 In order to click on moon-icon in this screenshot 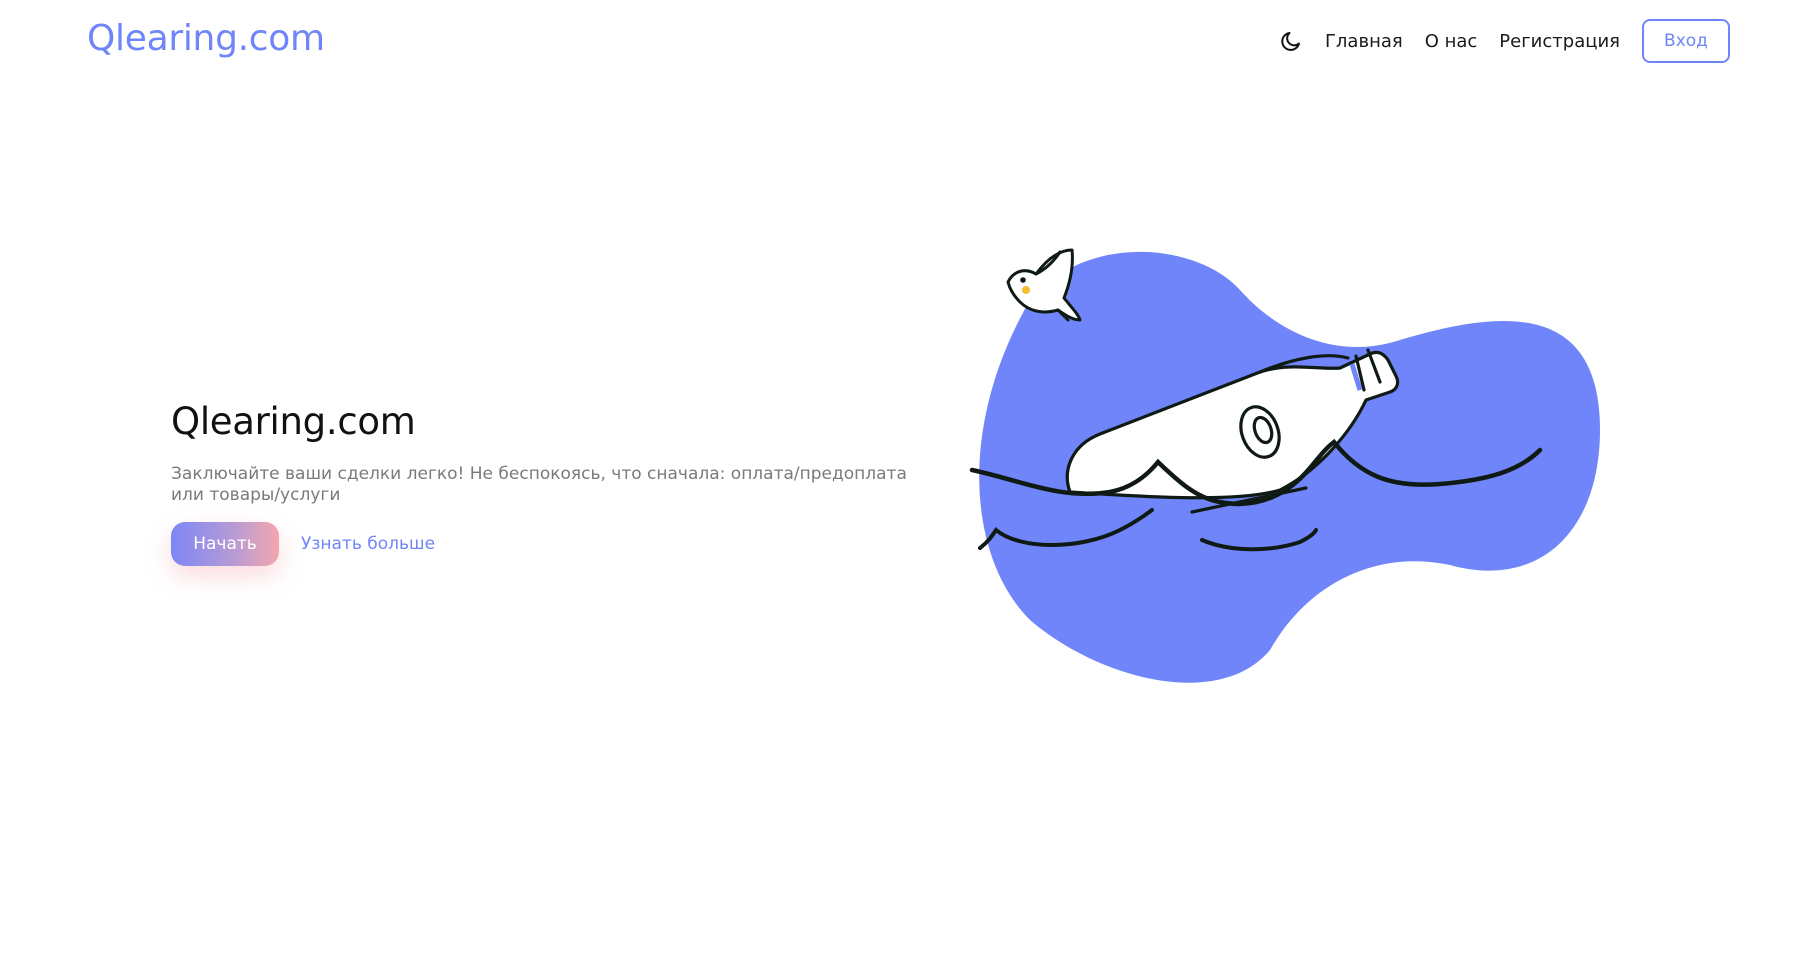, I will do `click(1291, 41)`.